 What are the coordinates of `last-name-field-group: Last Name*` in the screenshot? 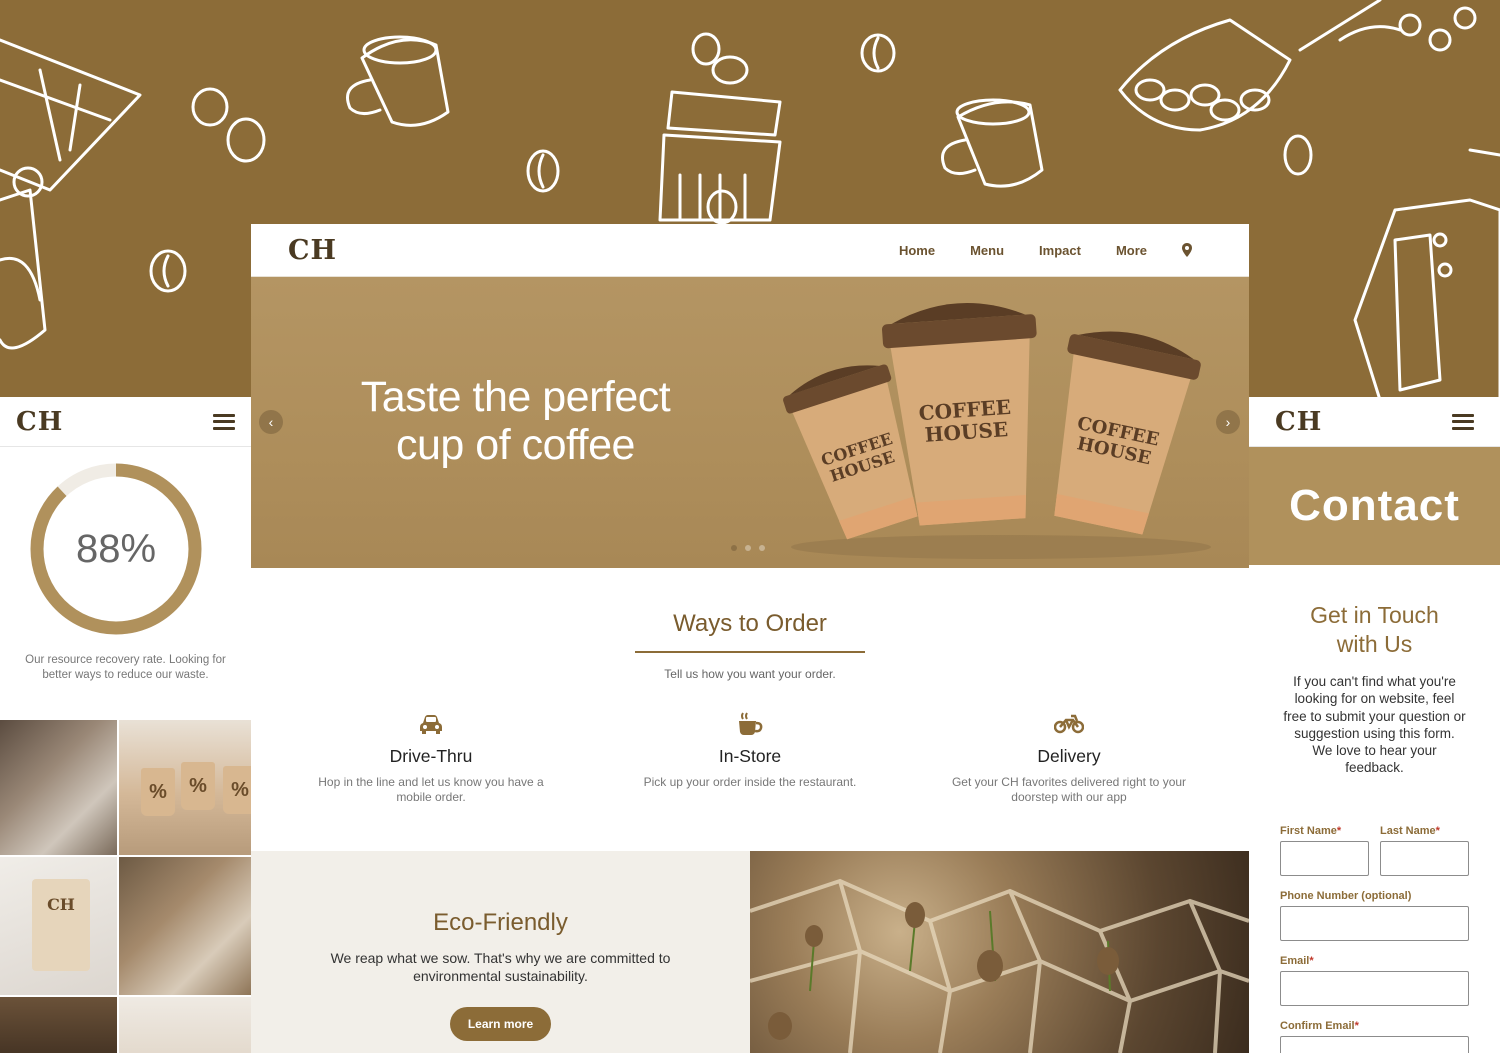 It's located at (1424, 850).